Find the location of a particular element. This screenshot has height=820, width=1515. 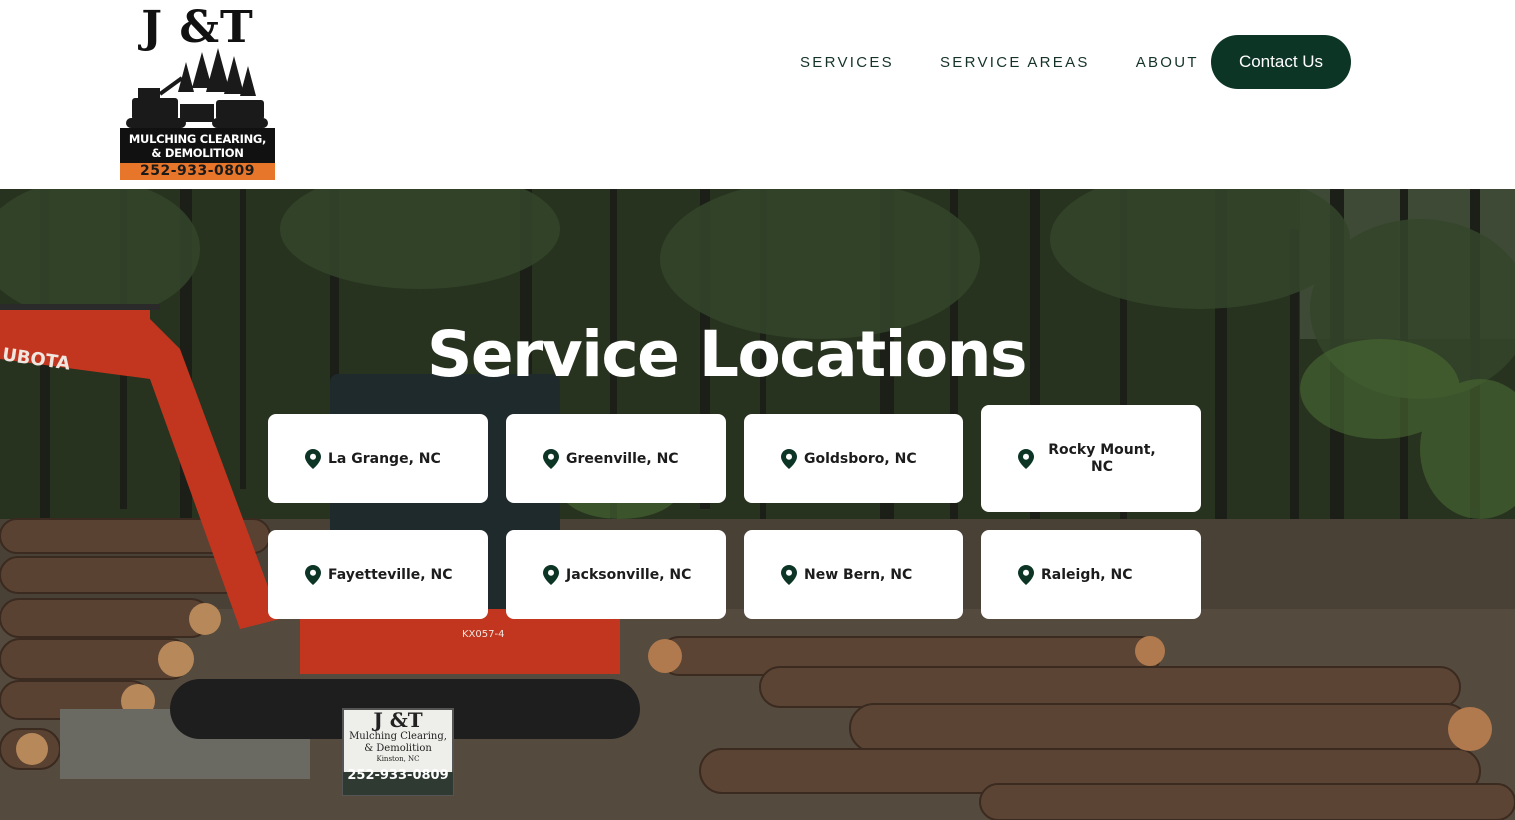

location-label: La Grange, NC is located at coordinates (384, 458).